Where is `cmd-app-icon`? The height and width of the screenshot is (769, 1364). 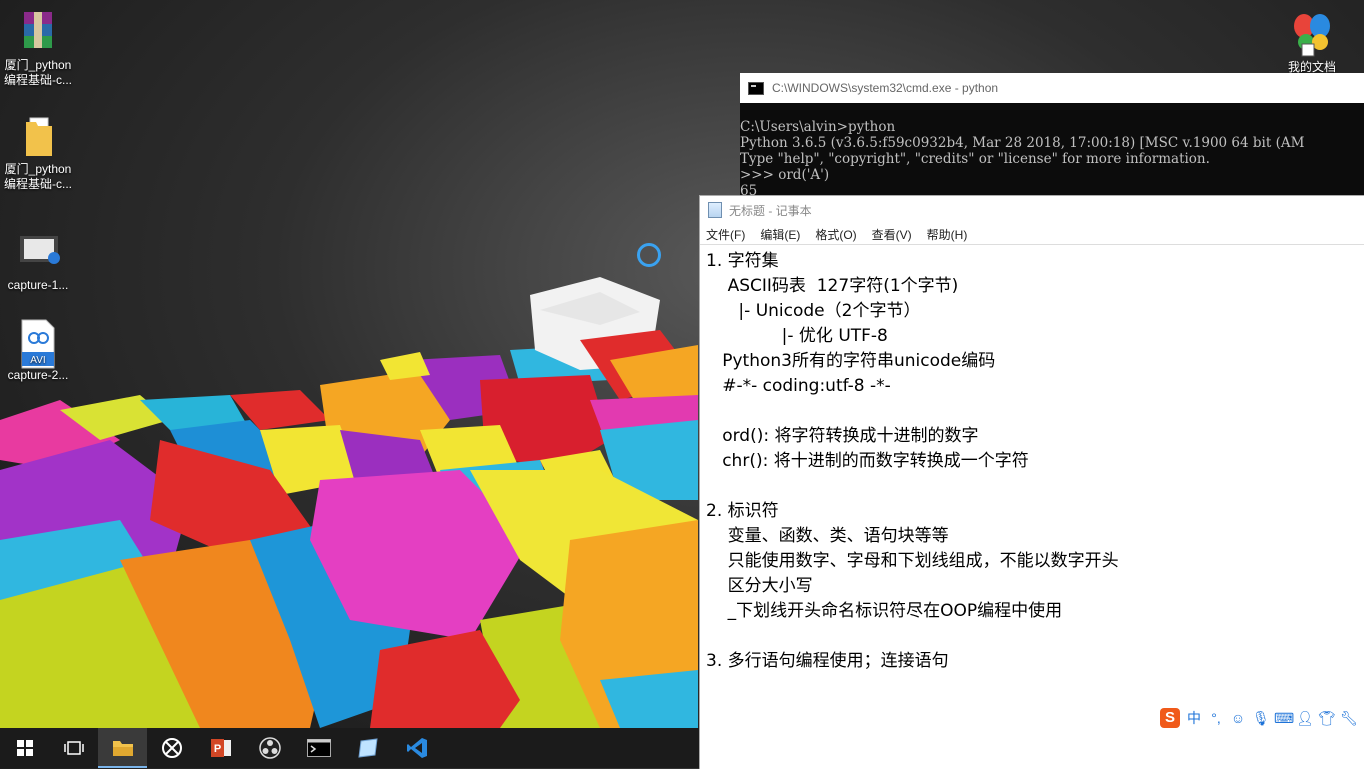 cmd-app-icon is located at coordinates (756, 88).